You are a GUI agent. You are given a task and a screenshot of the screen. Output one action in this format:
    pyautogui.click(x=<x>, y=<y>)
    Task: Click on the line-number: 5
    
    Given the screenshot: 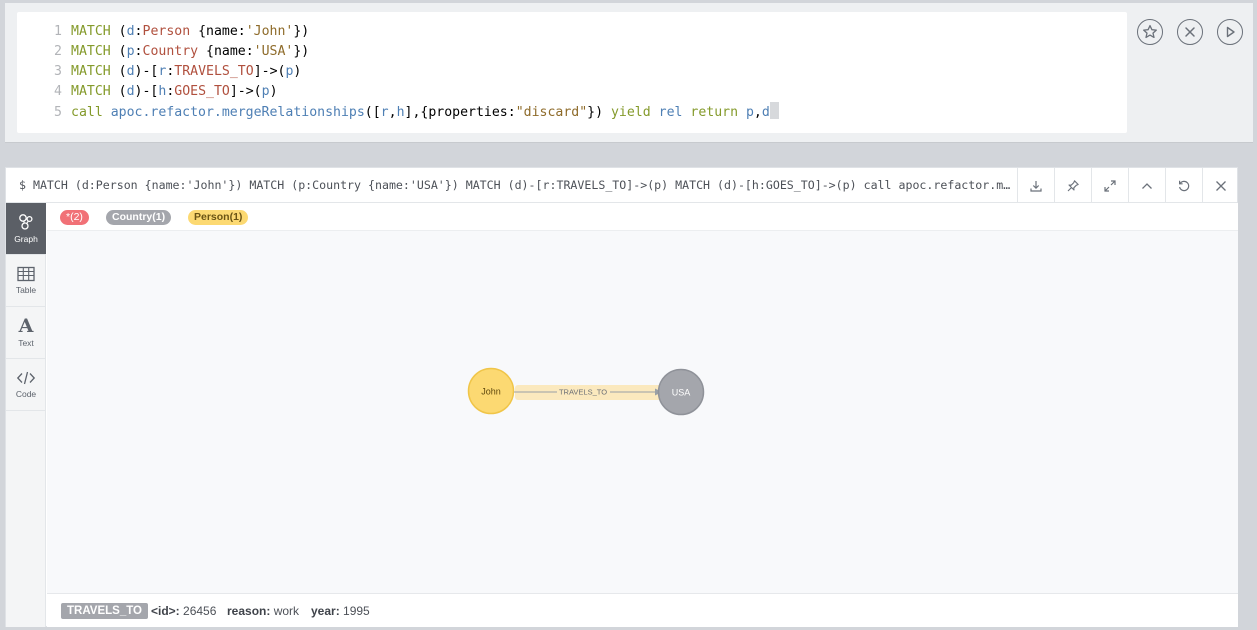 What is the action you would take?
    pyautogui.click(x=58, y=112)
    